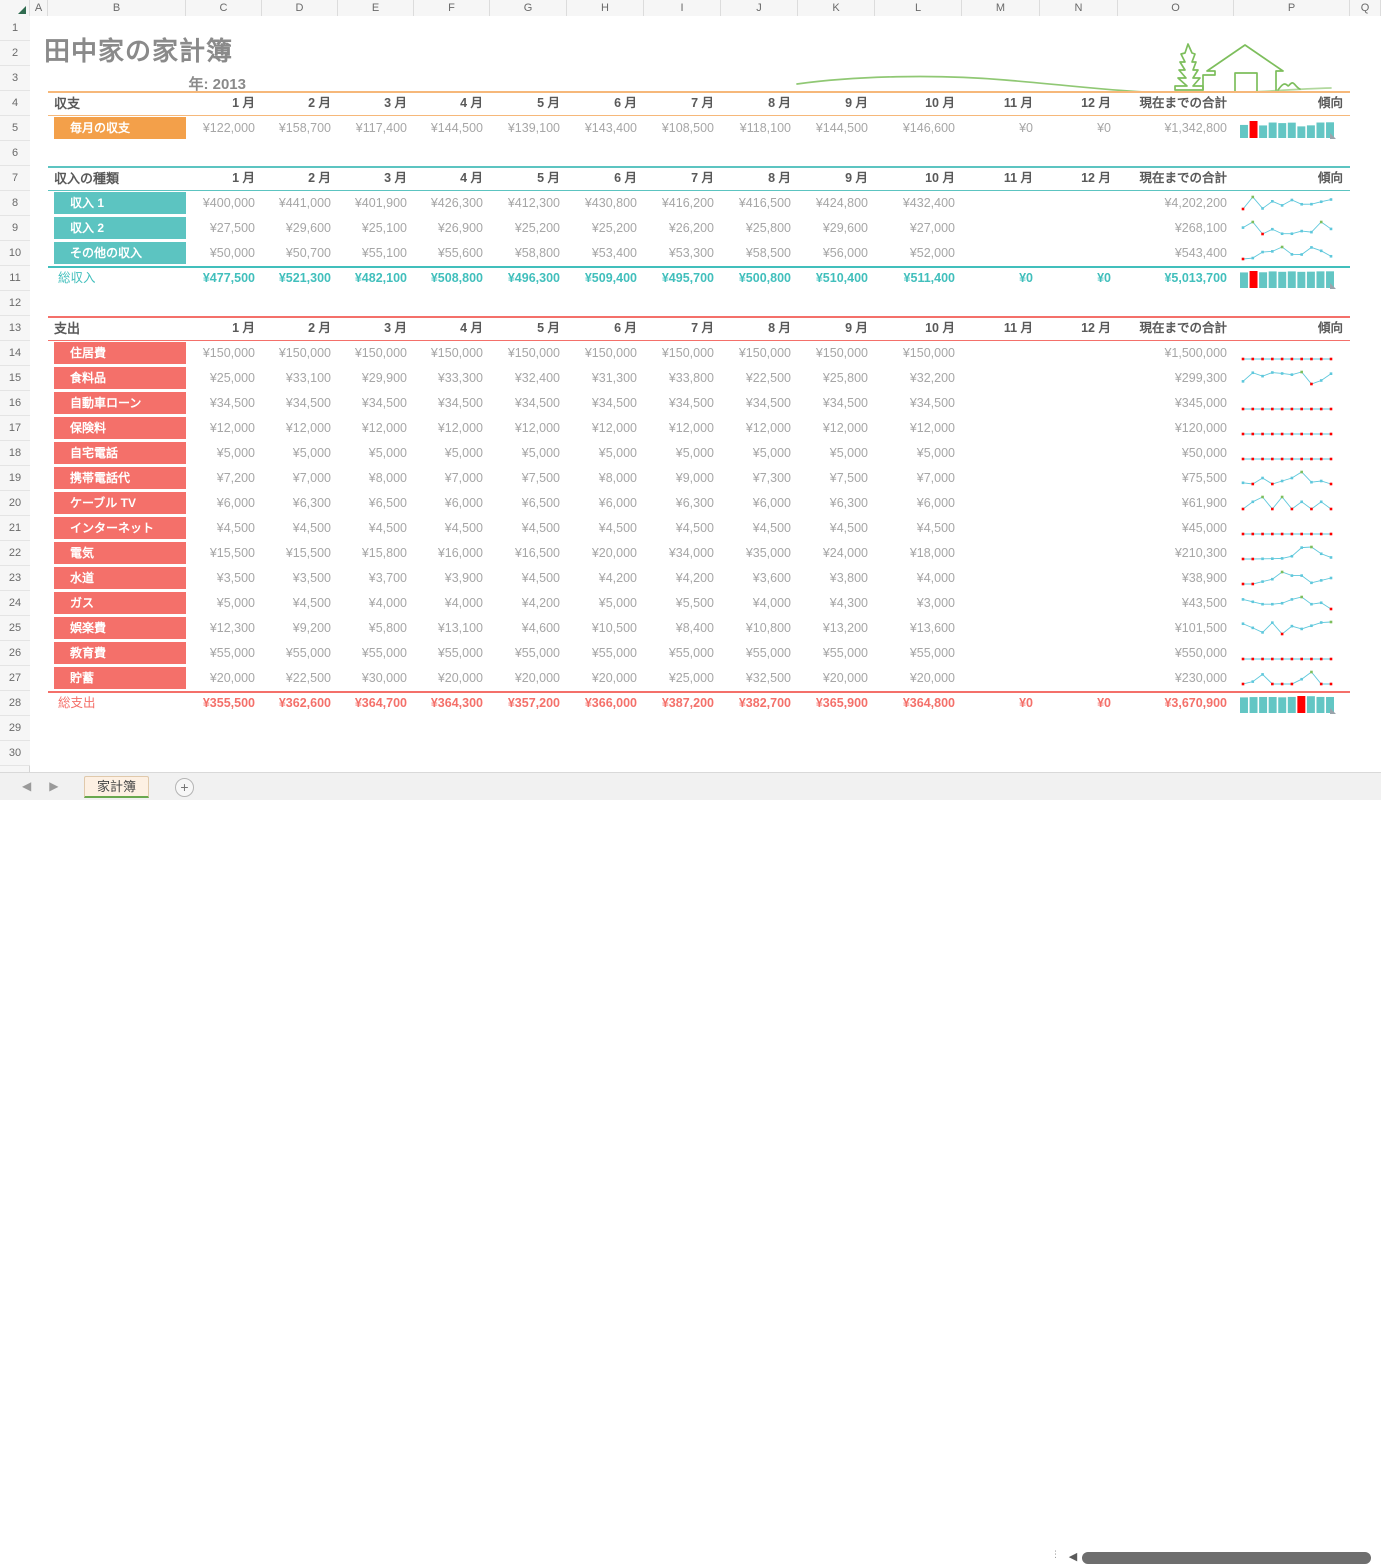 The height and width of the screenshot is (1565, 1381). I want to click on value-income-2-m7: ¥53,300, so click(682, 253).